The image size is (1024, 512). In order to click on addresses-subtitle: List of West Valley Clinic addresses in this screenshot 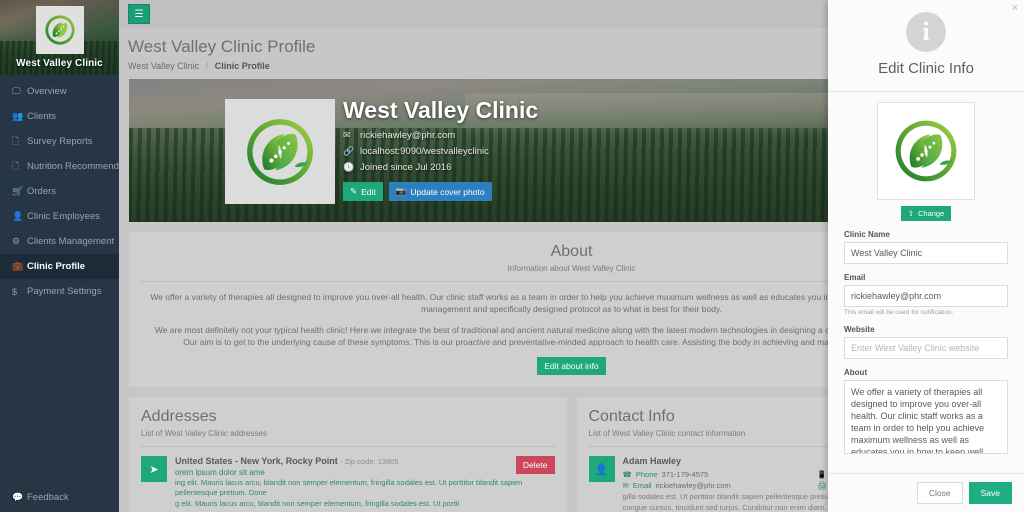, I will do `click(204, 433)`.